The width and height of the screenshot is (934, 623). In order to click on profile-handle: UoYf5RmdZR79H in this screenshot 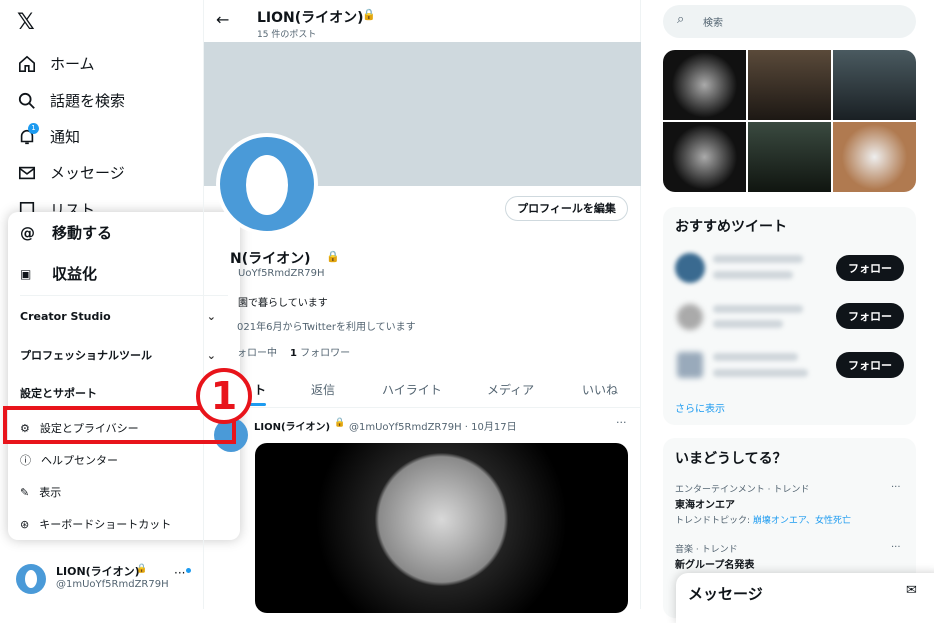, I will do `click(281, 273)`.